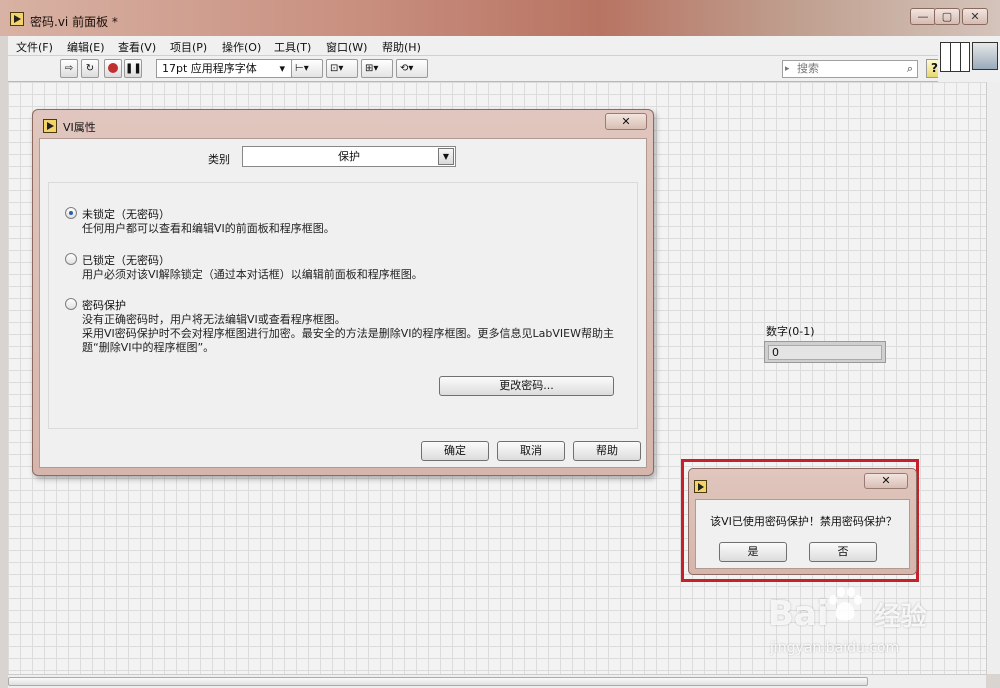 This screenshot has width=1000, height=688. Describe the element at coordinates (307, 68) in the screenshot. I see `align-objects-icon: ⊢▾` at that location.